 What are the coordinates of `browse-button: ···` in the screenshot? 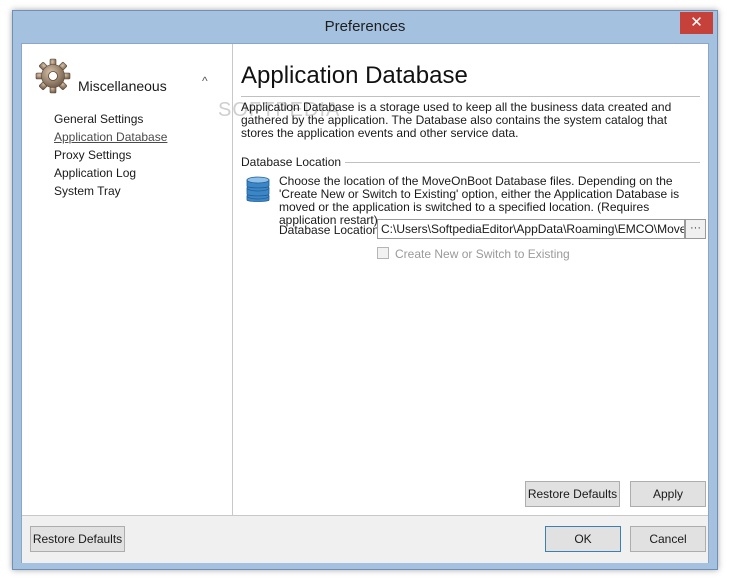 It's located at (695, 229).